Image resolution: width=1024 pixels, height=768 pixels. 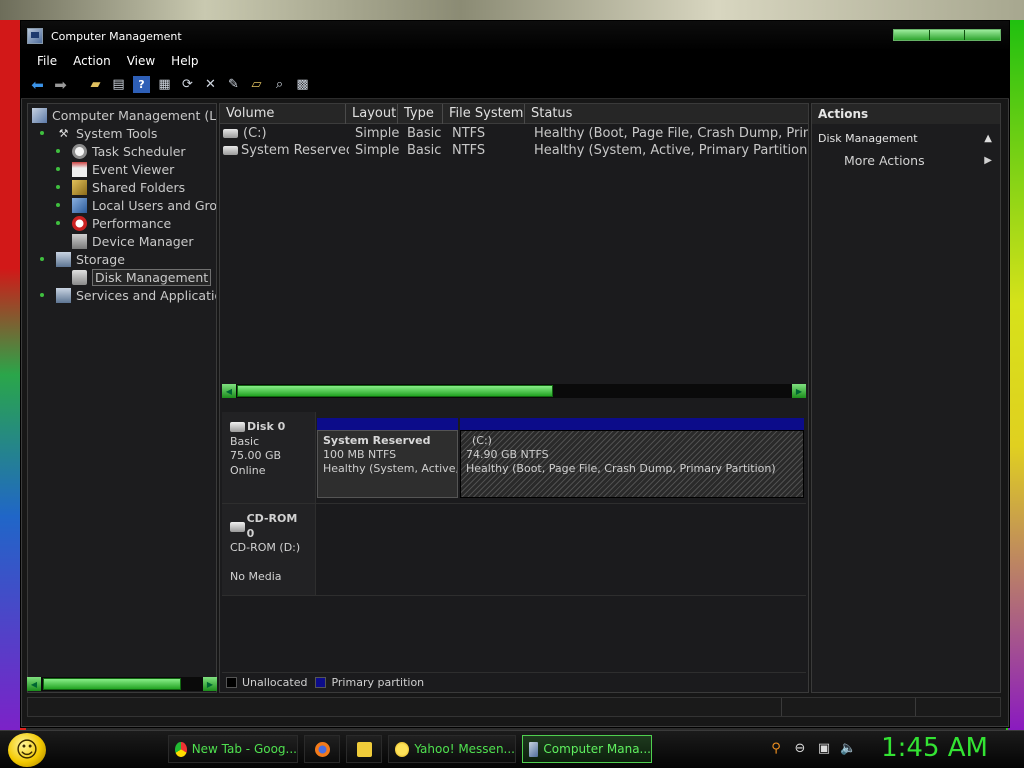 I want to click on menu-view: View, so click(x=141, y=61).